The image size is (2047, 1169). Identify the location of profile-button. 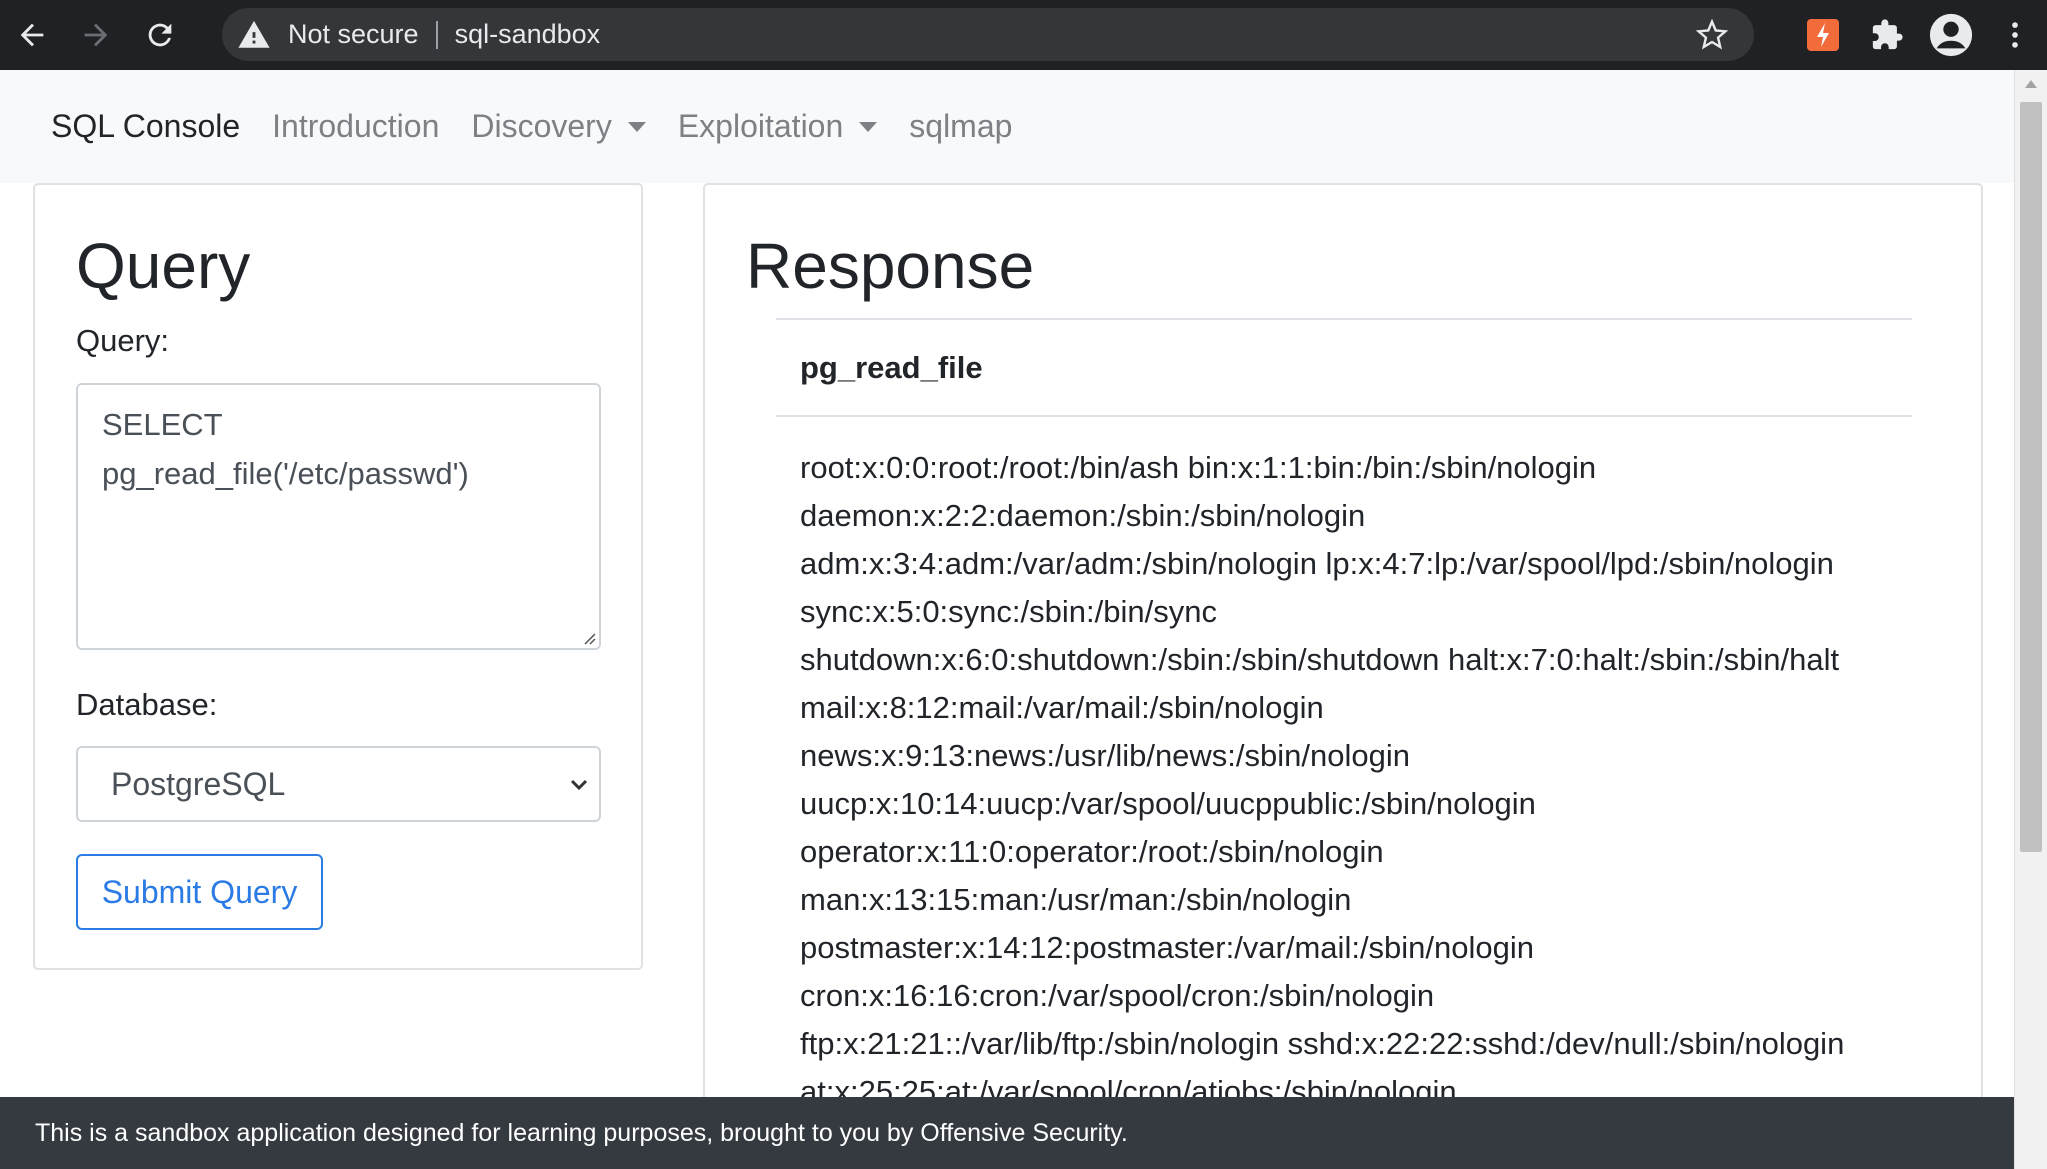
(1951, 35).